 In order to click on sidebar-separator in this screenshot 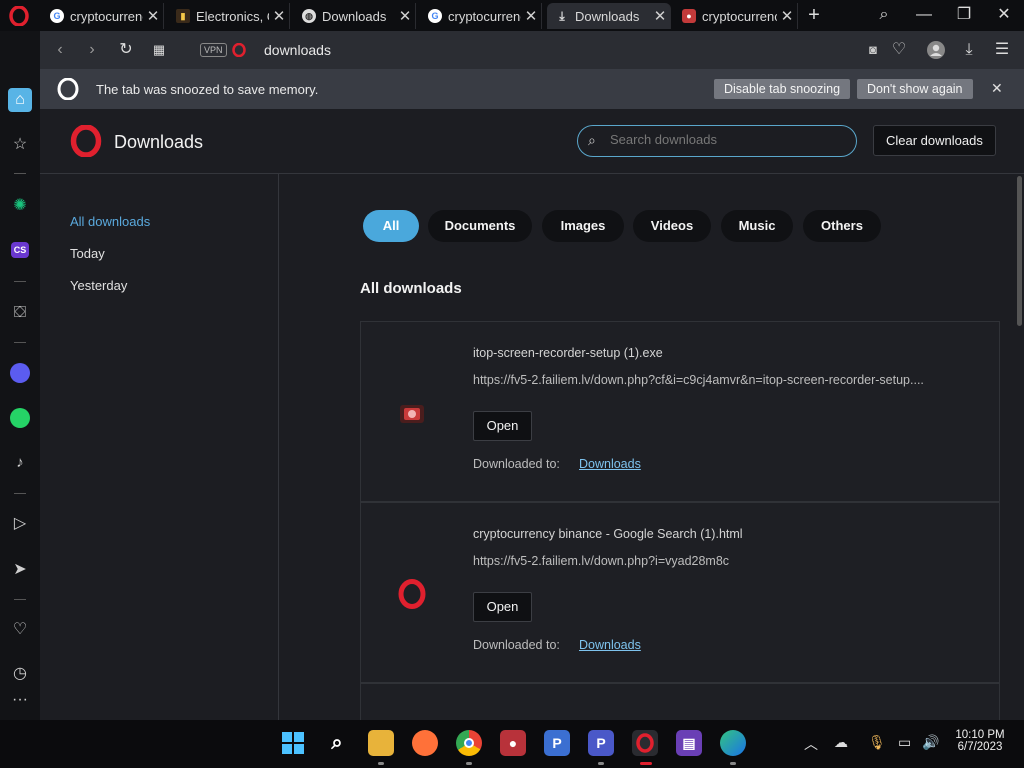, I will do `click(20, 342)`.